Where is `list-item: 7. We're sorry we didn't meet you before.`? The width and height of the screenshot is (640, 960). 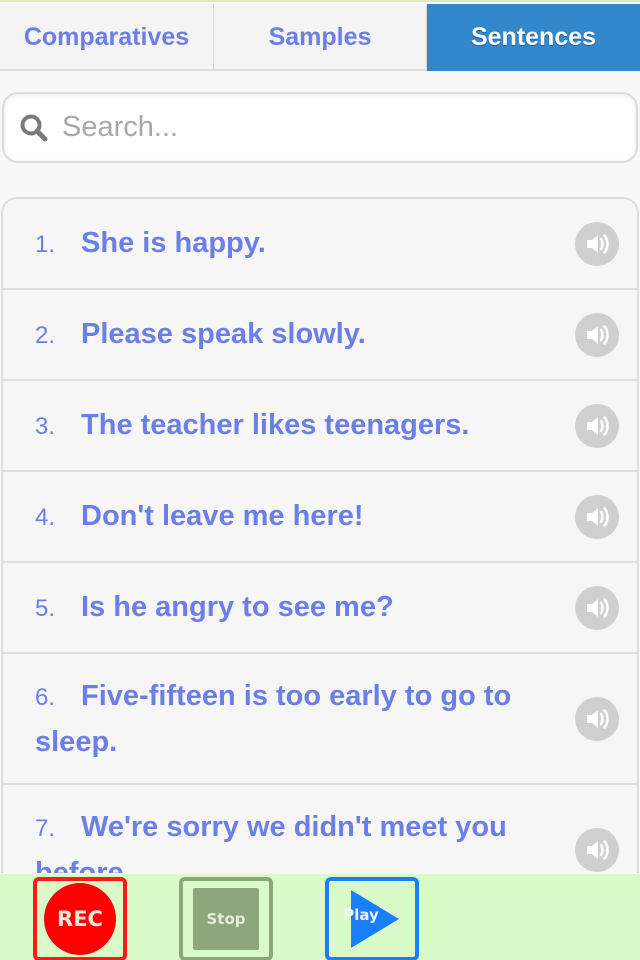 list-item: 7. We're sorry we didn't meet you before. is located at coordinates (320, 829).